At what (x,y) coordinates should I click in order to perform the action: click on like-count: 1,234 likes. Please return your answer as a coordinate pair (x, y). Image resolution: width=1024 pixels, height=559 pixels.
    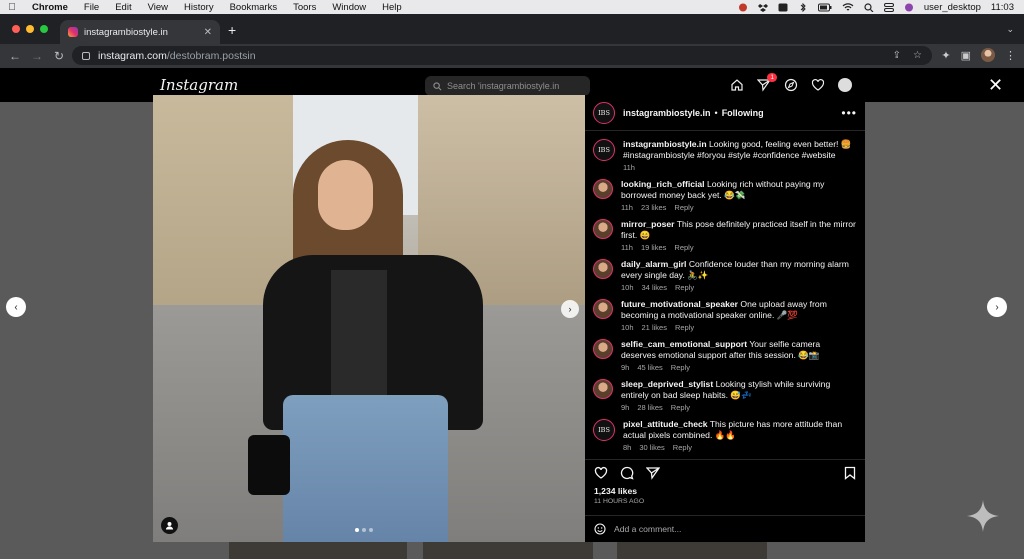
    Looking at the image, I should click on (725, 491).